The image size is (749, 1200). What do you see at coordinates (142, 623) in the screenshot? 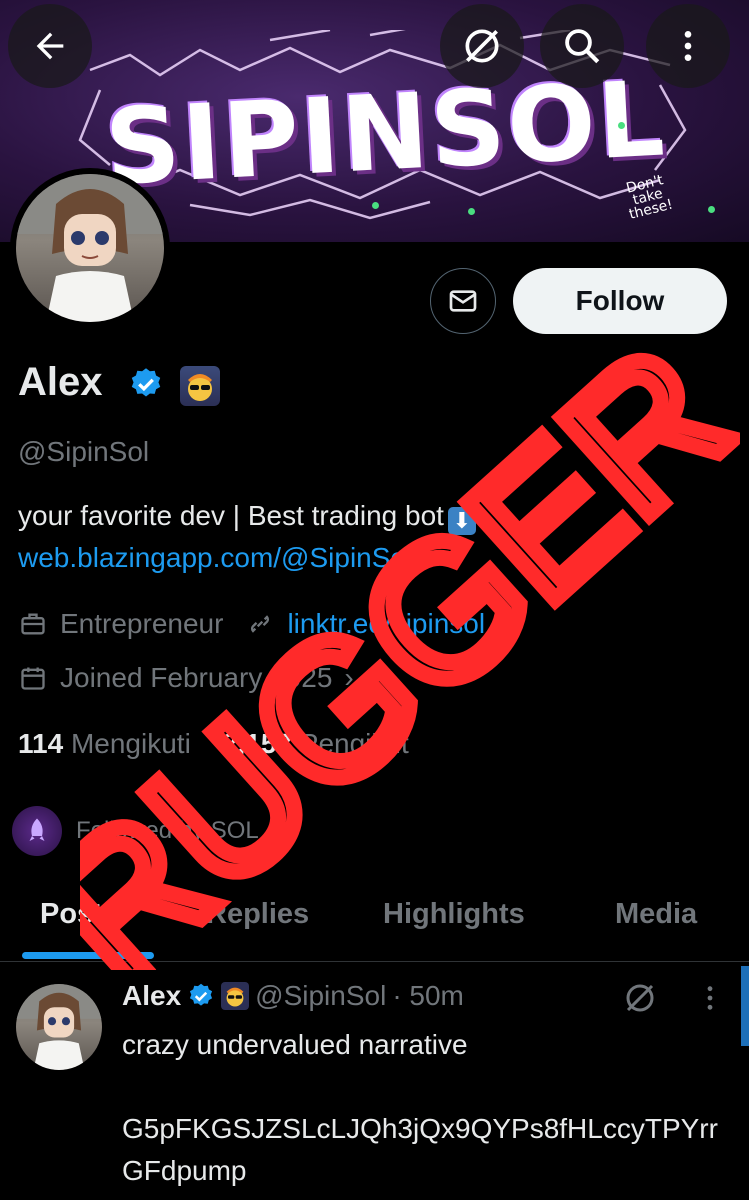
I see `profile-category: Entrepreneur` at bounding box center [142, 623].